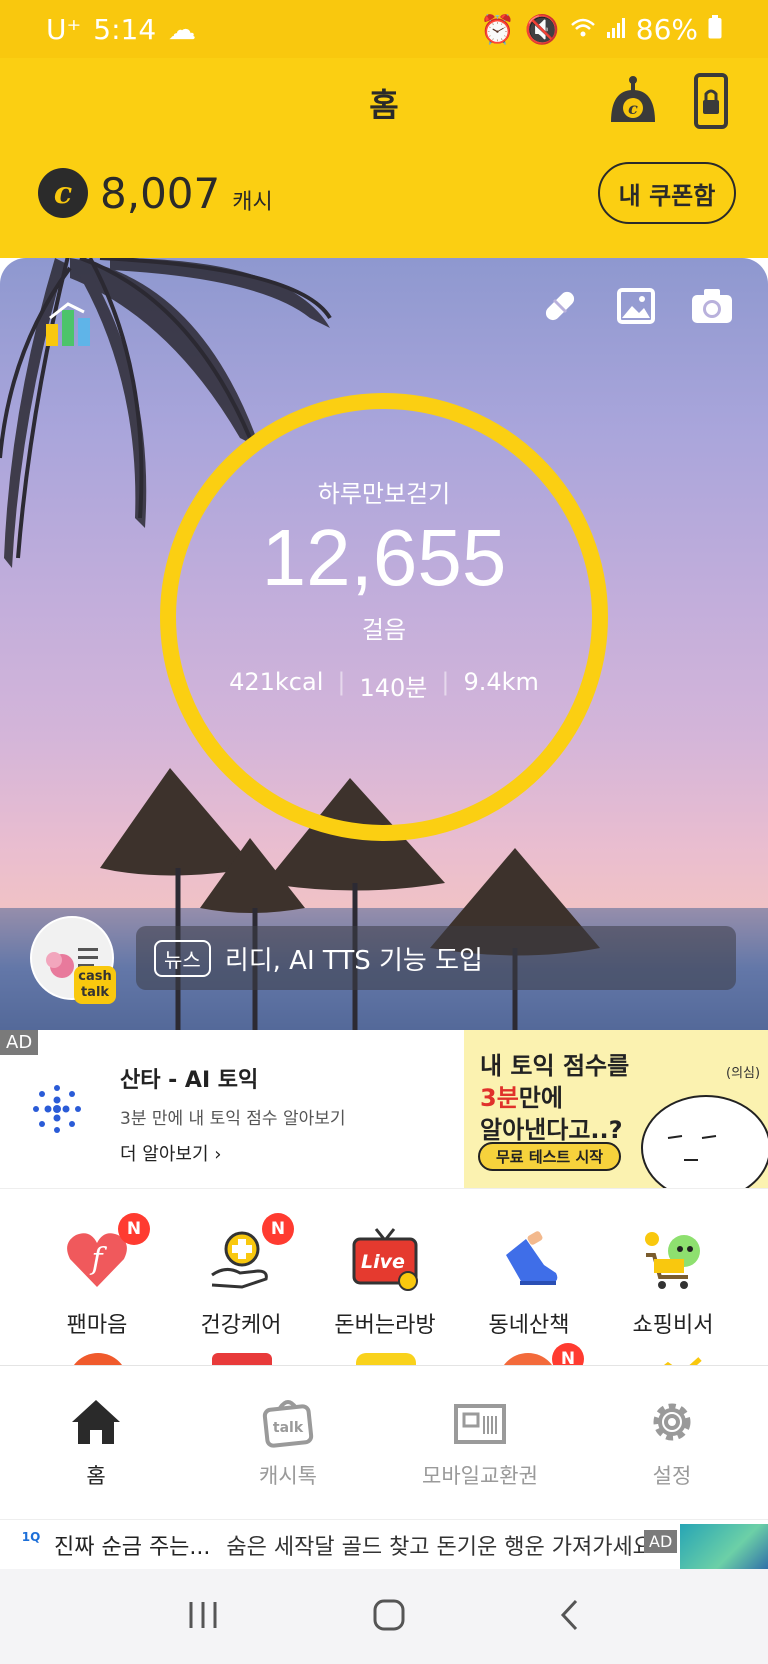 The image size is (768, 1664). Describe the element at coordinates (182, 29) in the screenshot. I see `weather-icon: ☁` at that location.